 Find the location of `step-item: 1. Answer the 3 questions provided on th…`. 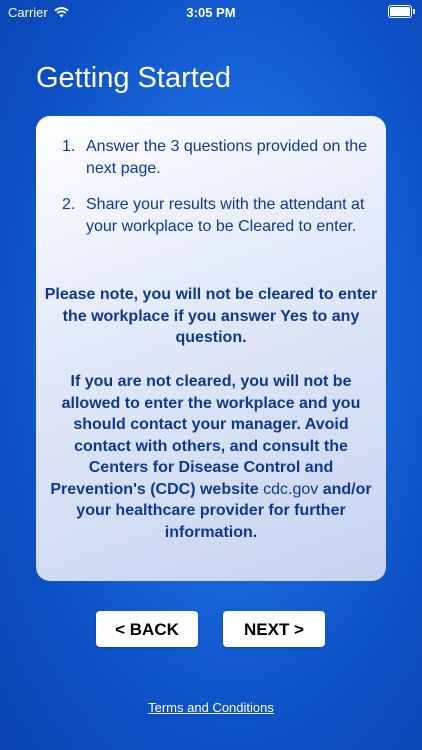

step-item: 1. Answer the 3 questions provided on th… is located at coordinates (217, 158).